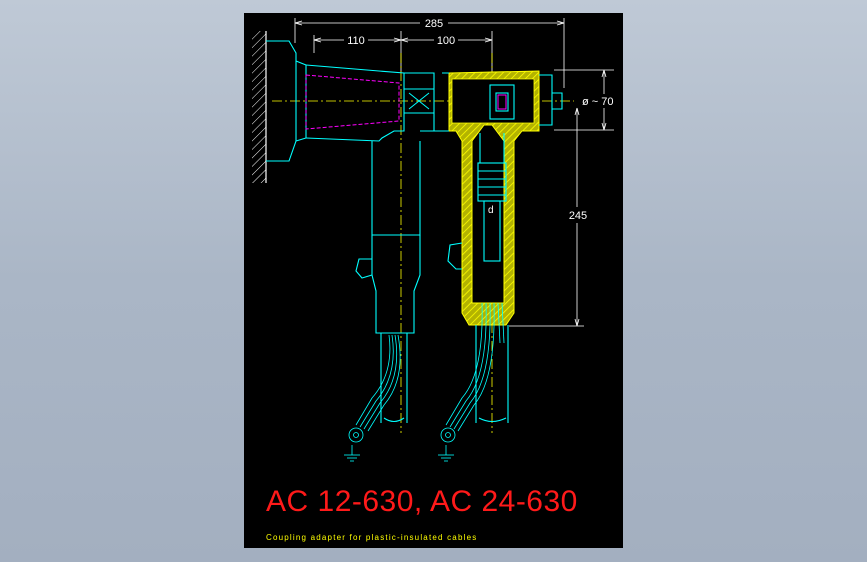  Describe the element at coordinates (471, 382) in the screenshot. I see `right-cable-braid` at that location.